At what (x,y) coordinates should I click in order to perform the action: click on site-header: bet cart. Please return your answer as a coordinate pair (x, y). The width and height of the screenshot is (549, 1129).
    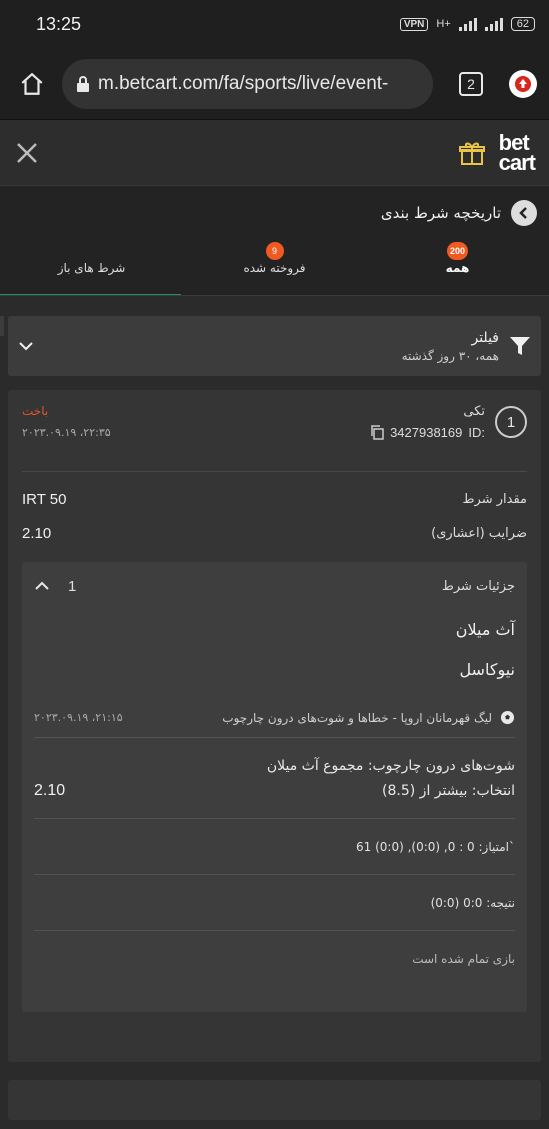
    Looking at the image, I should click on (274, 153).